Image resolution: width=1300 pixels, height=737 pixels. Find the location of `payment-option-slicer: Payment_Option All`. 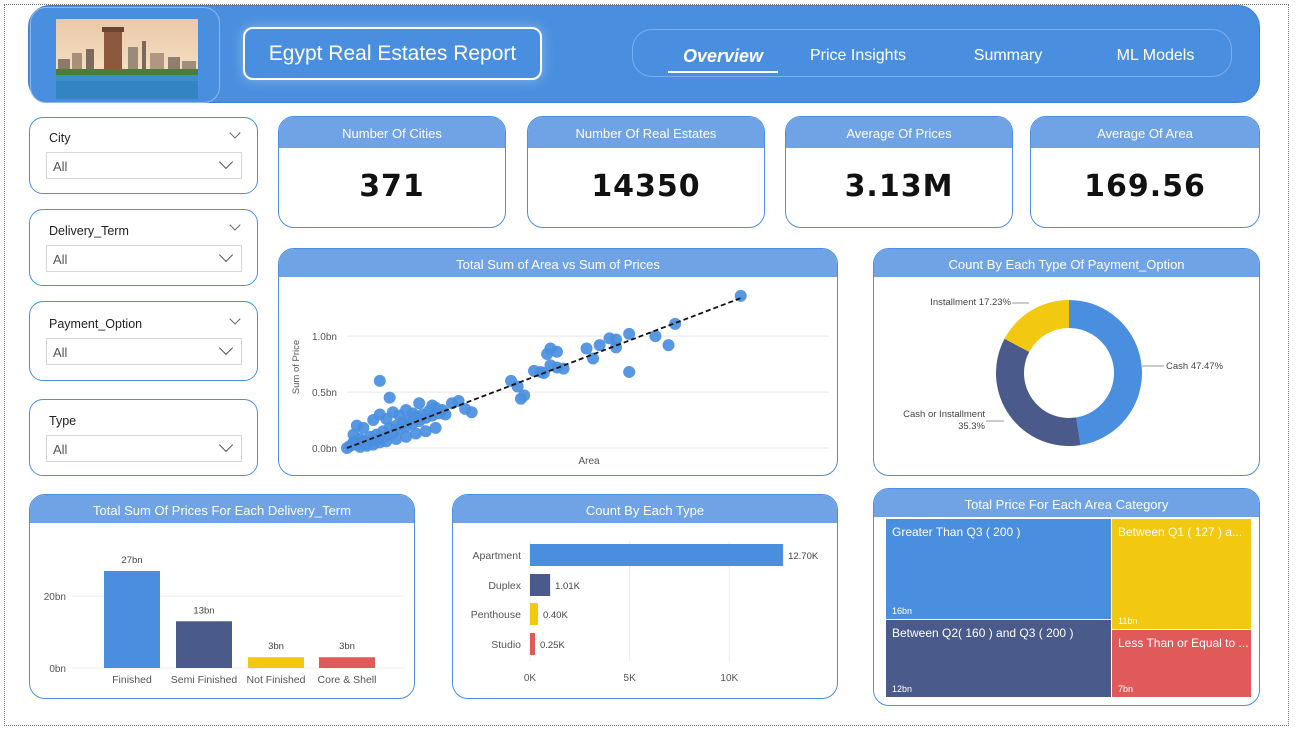

payment-option-slicer: Payment_Option All is located at coordinates (143, 341).